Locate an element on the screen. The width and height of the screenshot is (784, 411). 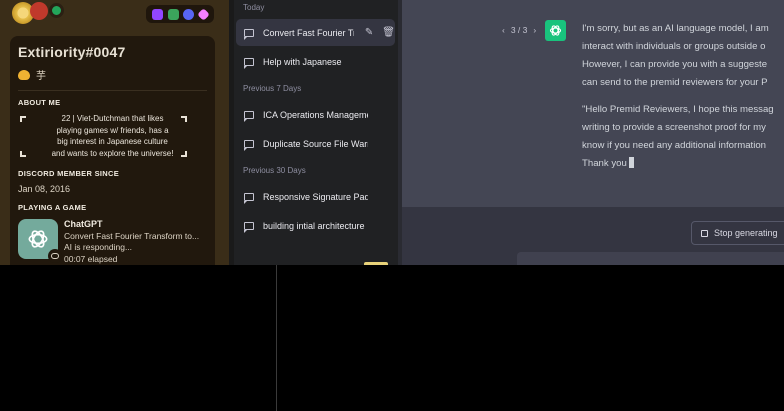
member-since-title: DISCORD MEMBER SINCE is located at coordinates (69, 173).